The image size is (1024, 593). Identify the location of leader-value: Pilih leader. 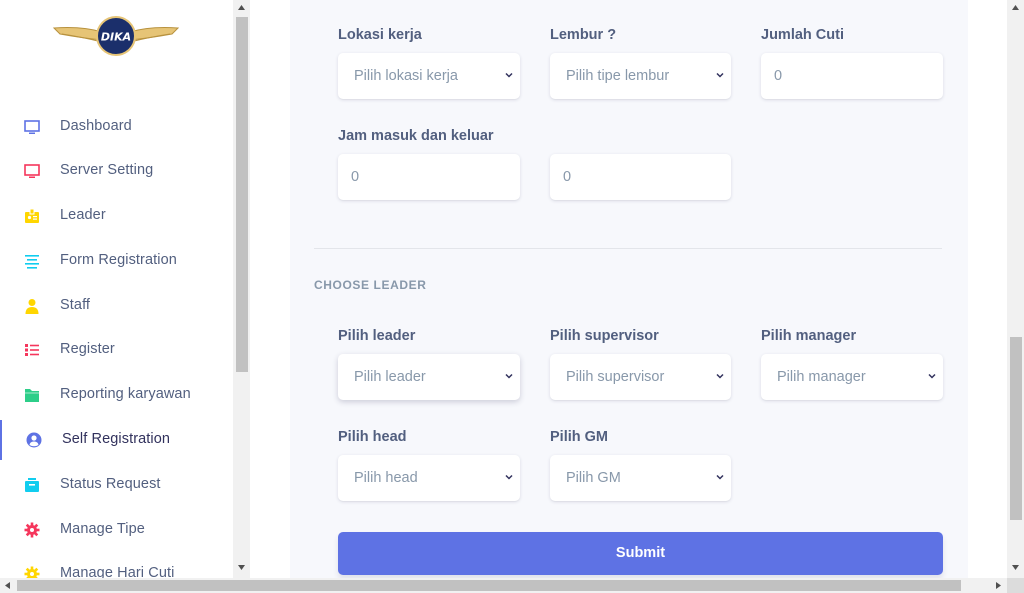
(390, 377).